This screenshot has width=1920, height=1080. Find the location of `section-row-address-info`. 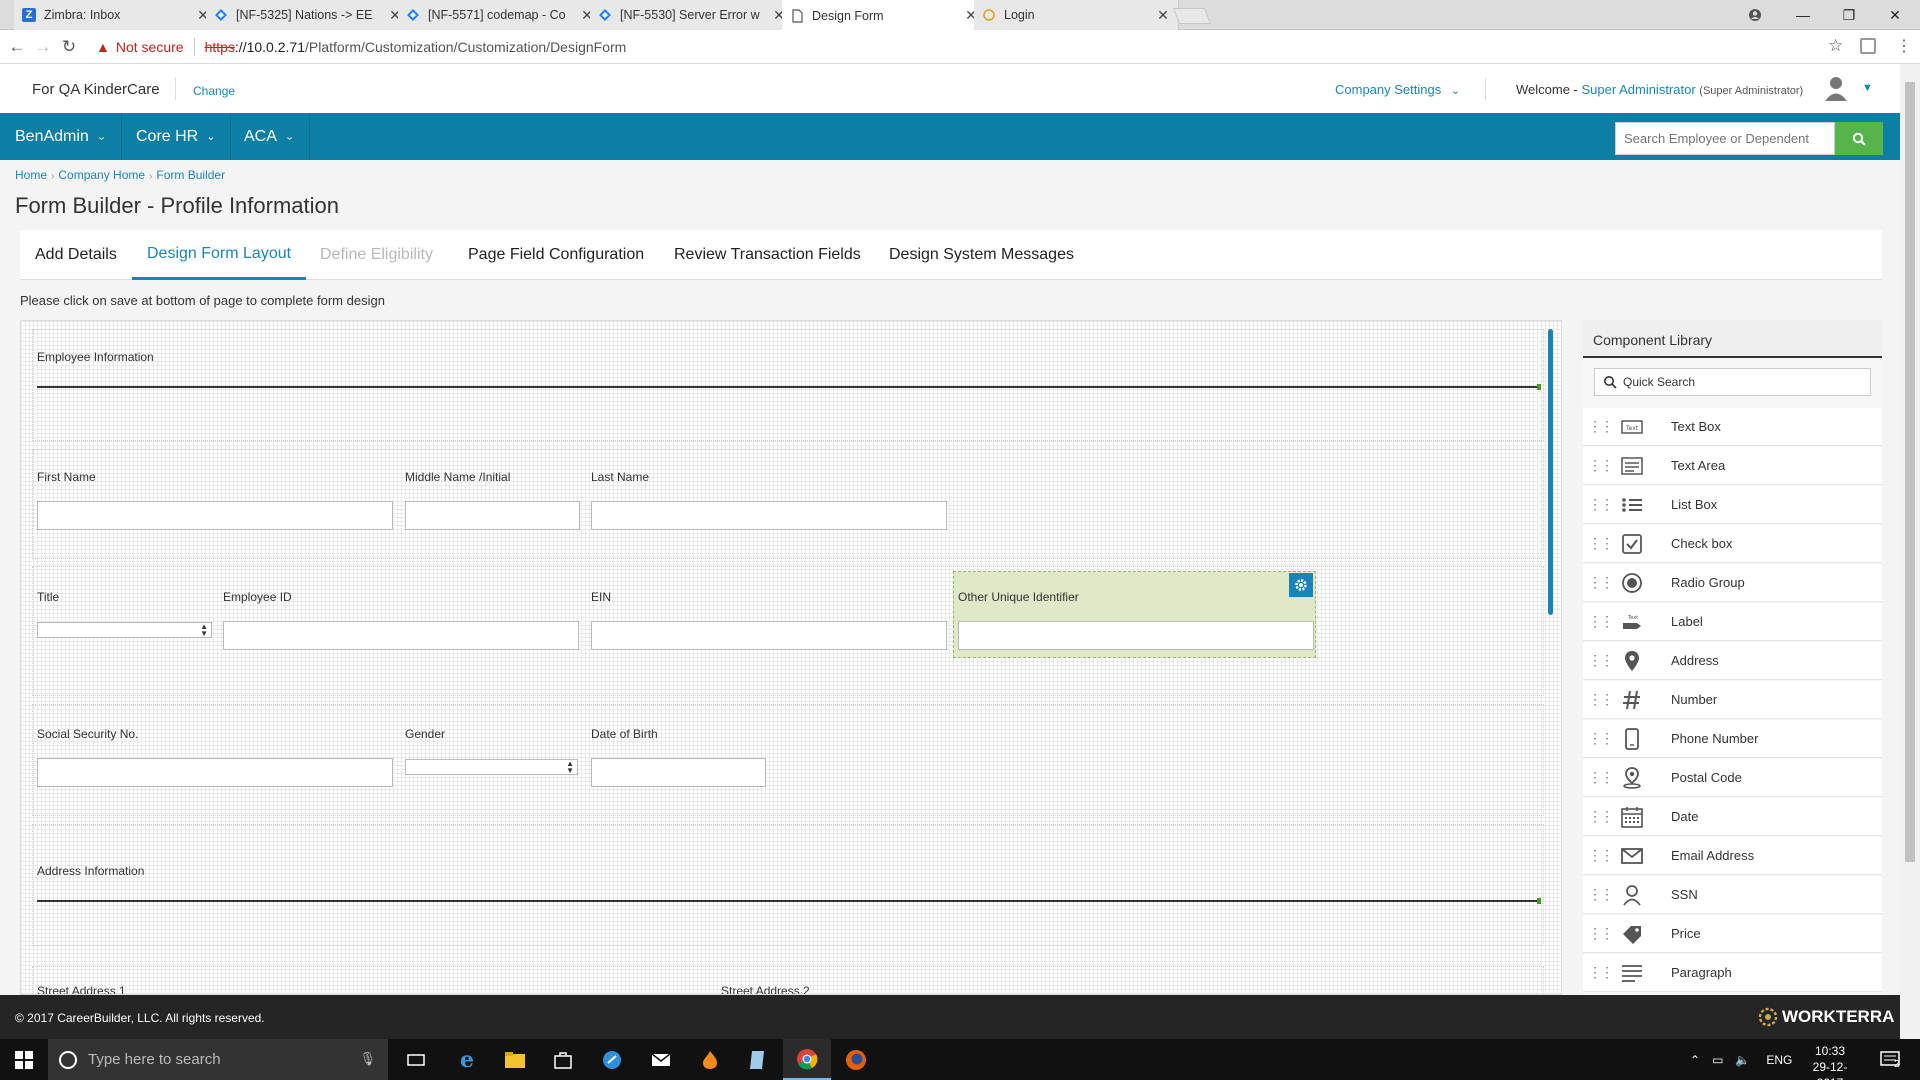

section-row-address-info is located at coordinates (788, 885).